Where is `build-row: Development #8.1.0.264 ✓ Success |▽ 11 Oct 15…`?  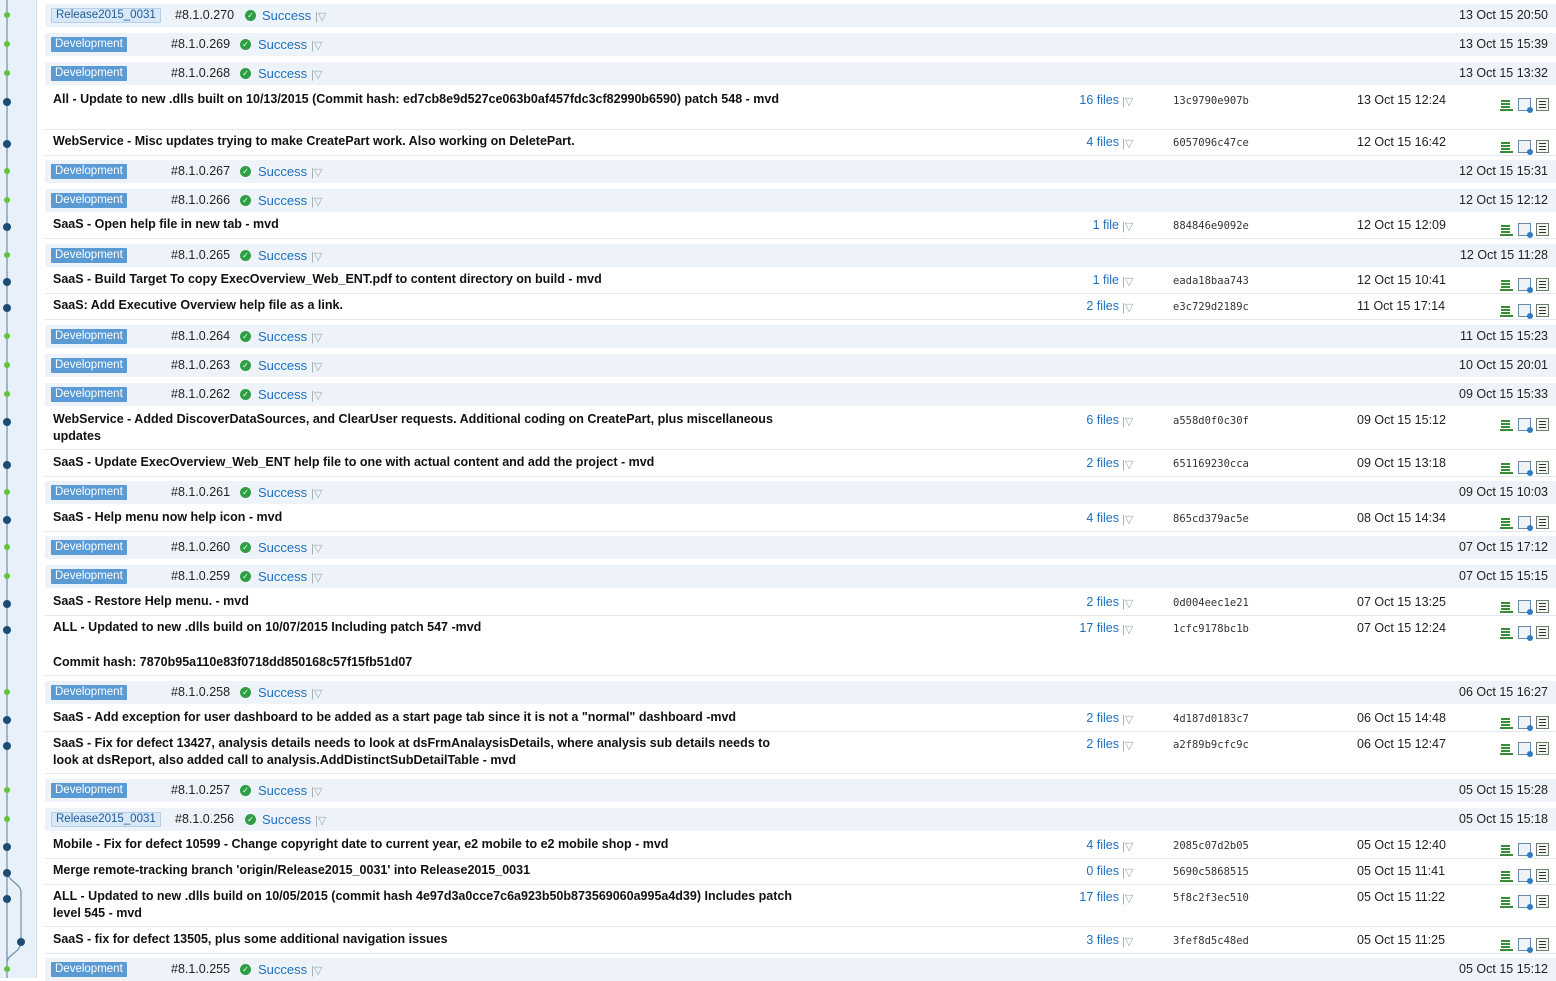 build-row: Development #8.1.0.264 ✓ Success |▽ 11 Oct 15… is located at coordinates (800, 336).